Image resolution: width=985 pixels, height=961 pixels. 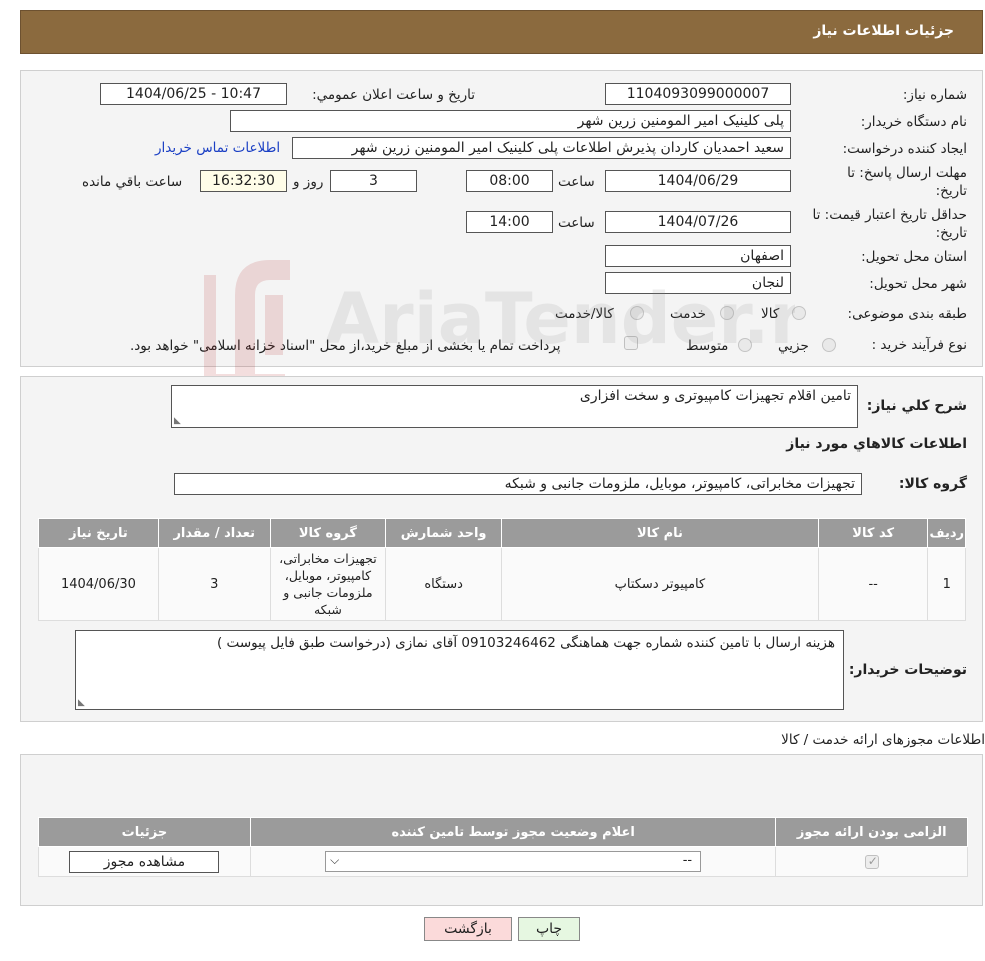 I want to click on price-time-label: ساعت, so click(x=576, y=223).